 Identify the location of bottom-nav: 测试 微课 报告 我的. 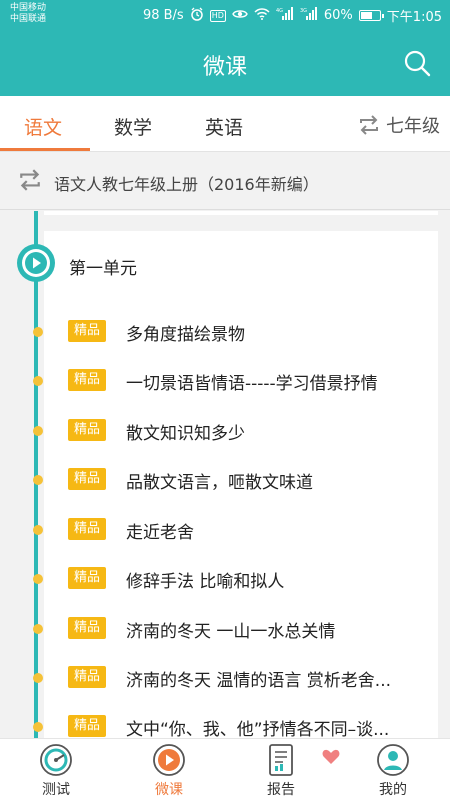
(225, 769).